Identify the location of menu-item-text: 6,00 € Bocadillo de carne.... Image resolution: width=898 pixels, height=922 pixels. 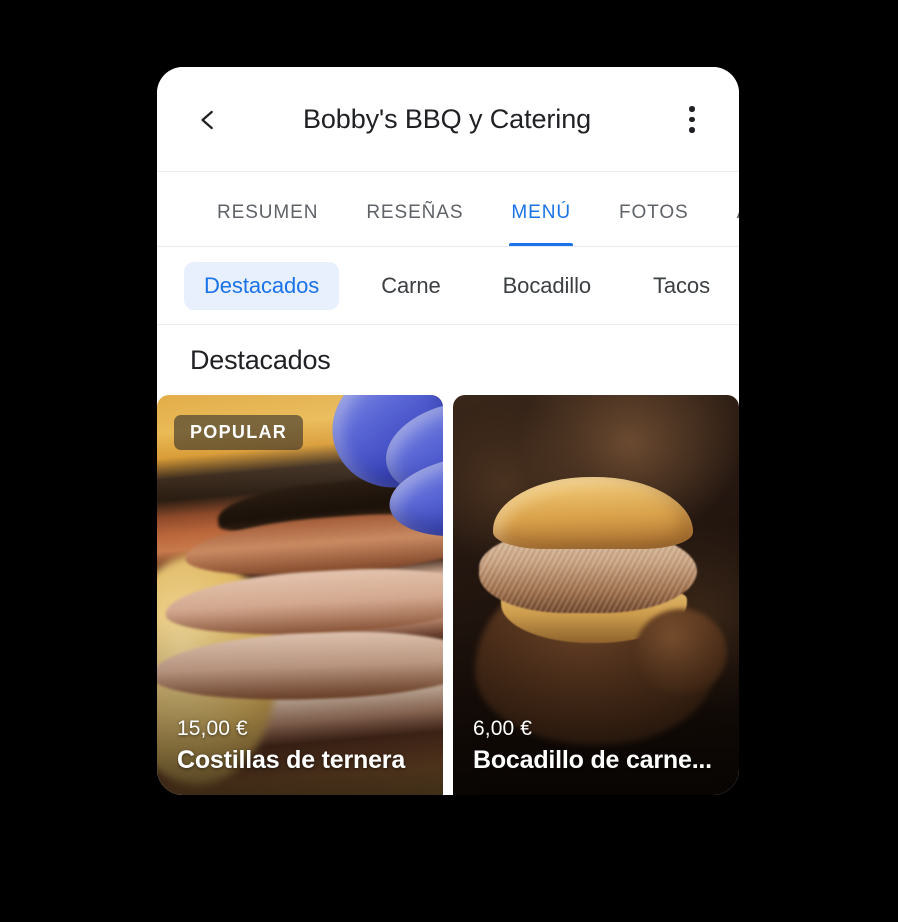
(599, 746).